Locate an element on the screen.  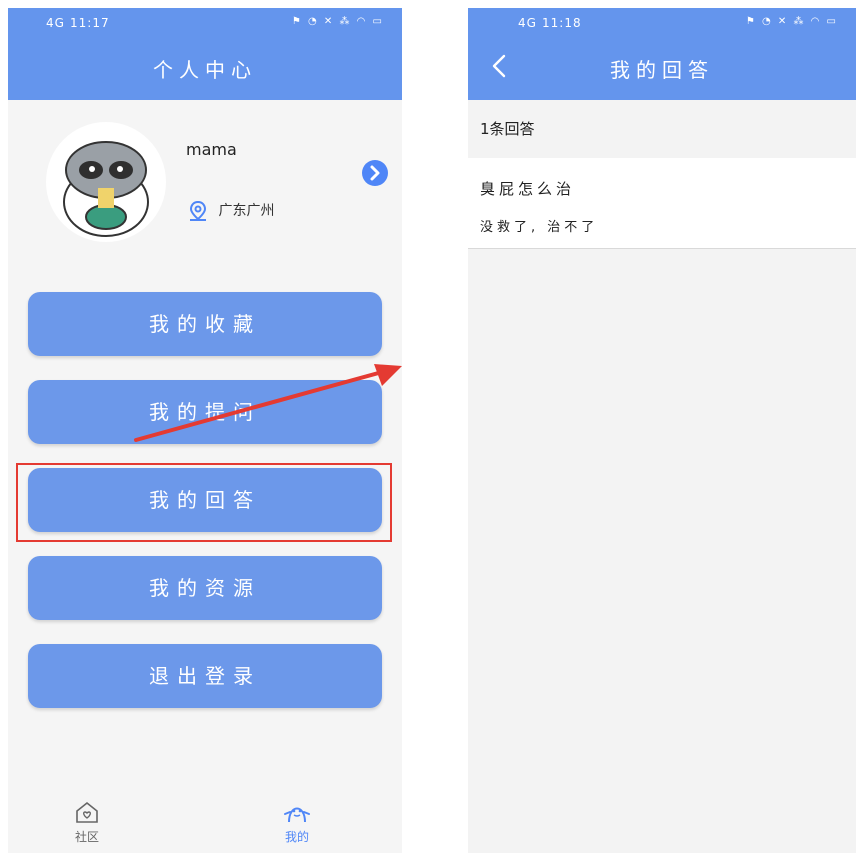
answer-text: 没救了, 治不了 is located at coordinates (539, 227).